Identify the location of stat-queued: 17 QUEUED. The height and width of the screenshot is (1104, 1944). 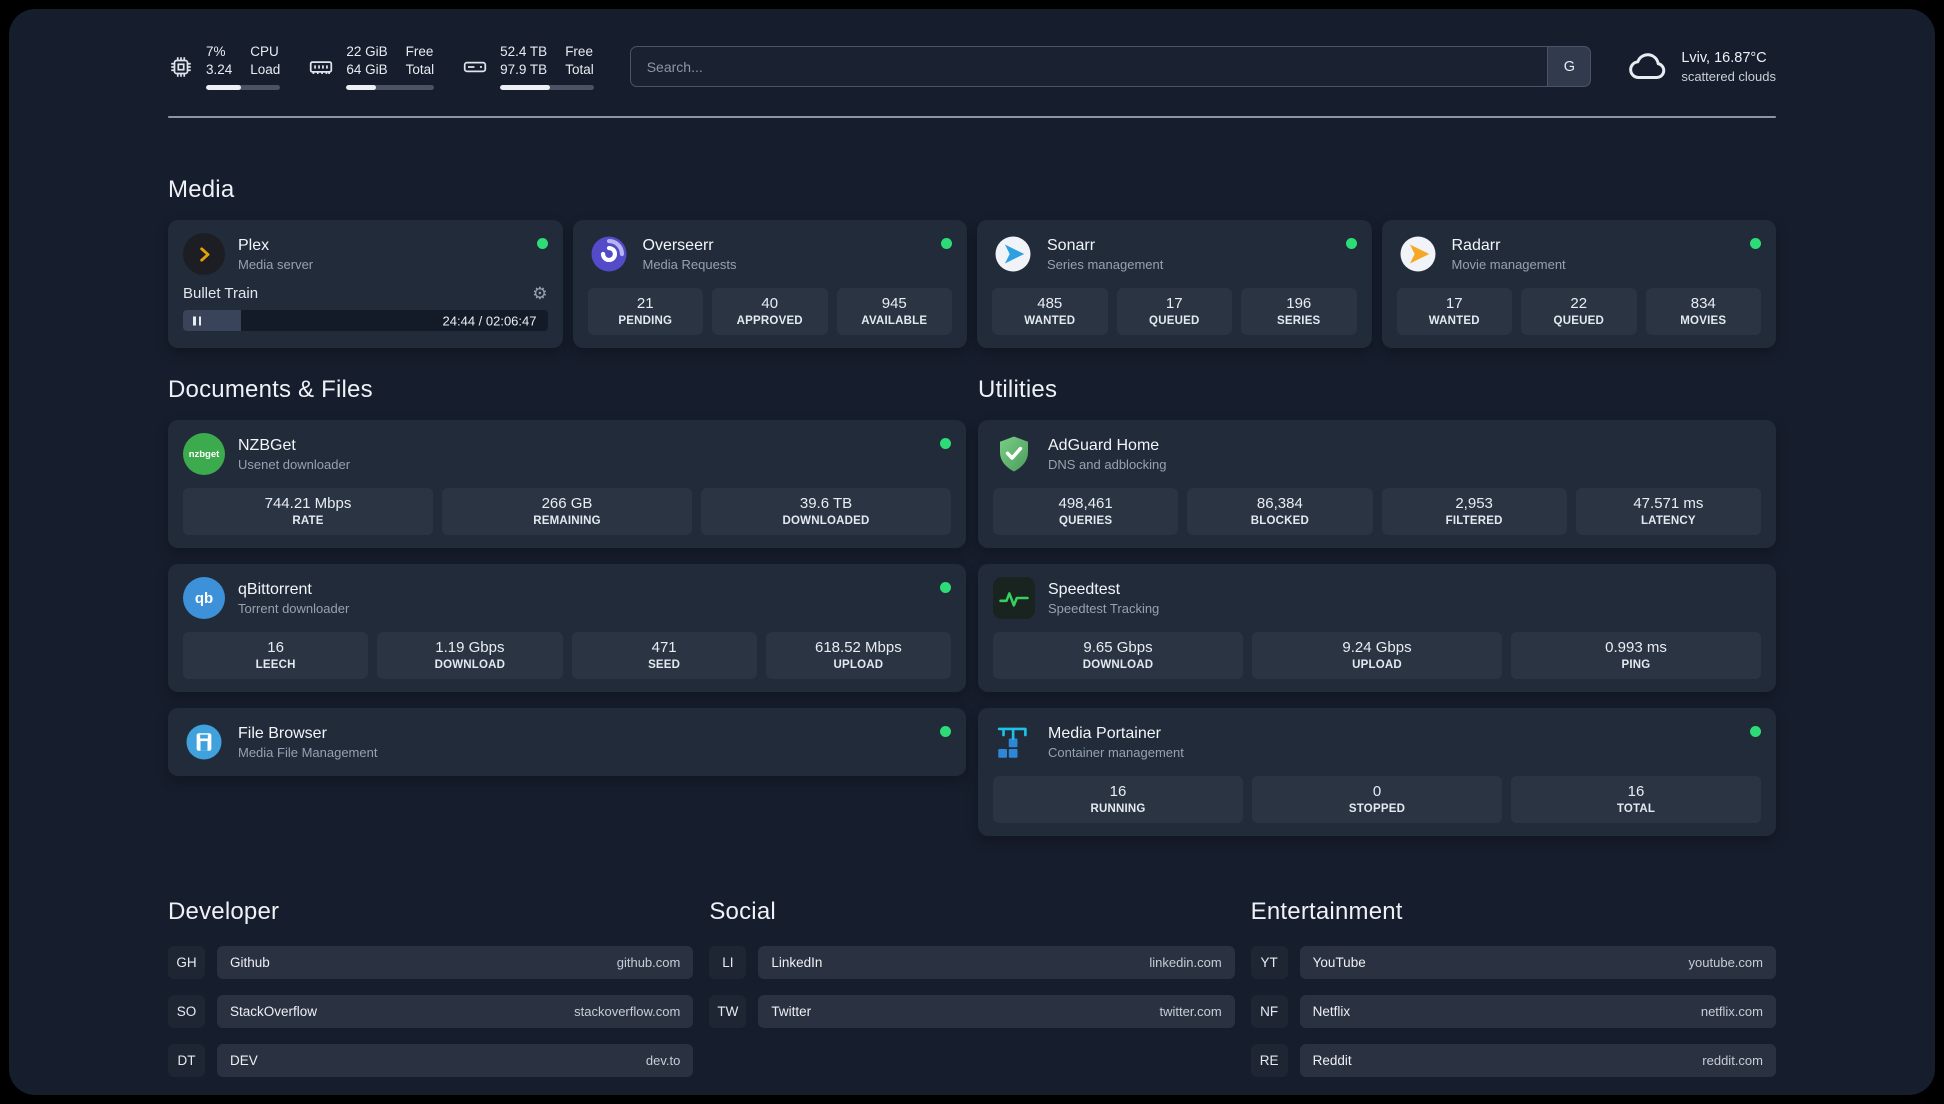
(1174, 312).